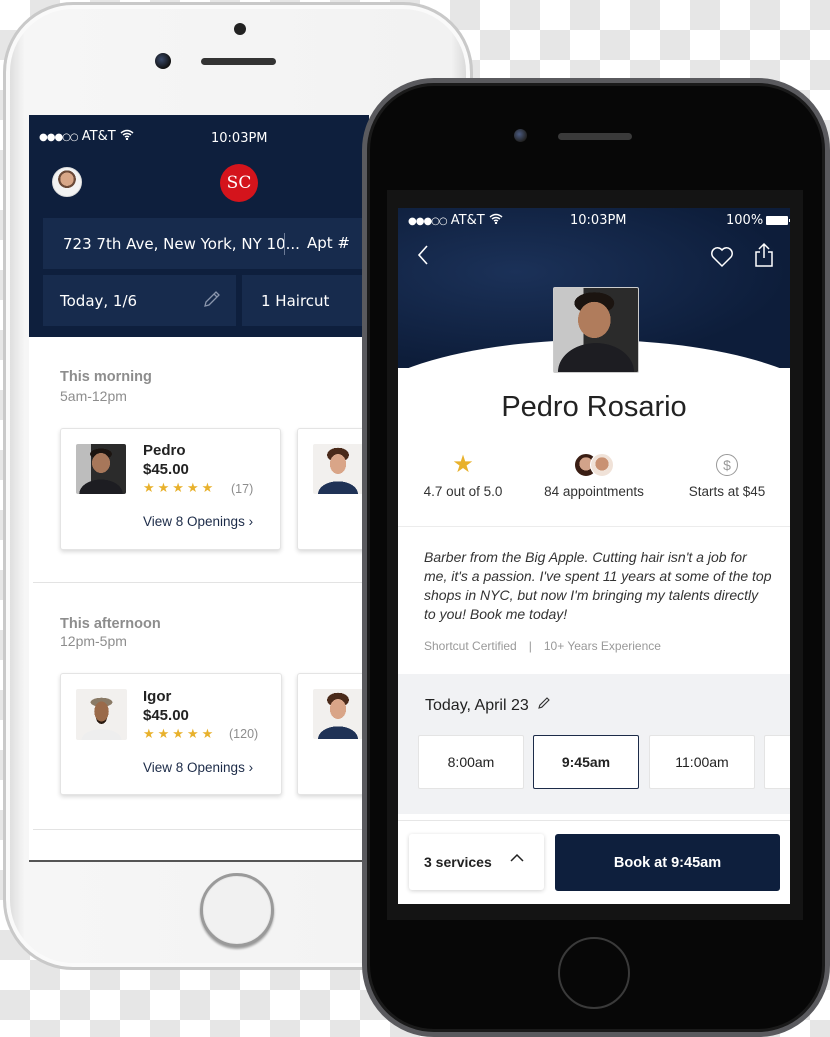 The height and width of the screenshot is (1037, 830). What do you see at coordinates (67, 182) in the screenshot?
I see `user-avatar` at bounding box center [67, 182].